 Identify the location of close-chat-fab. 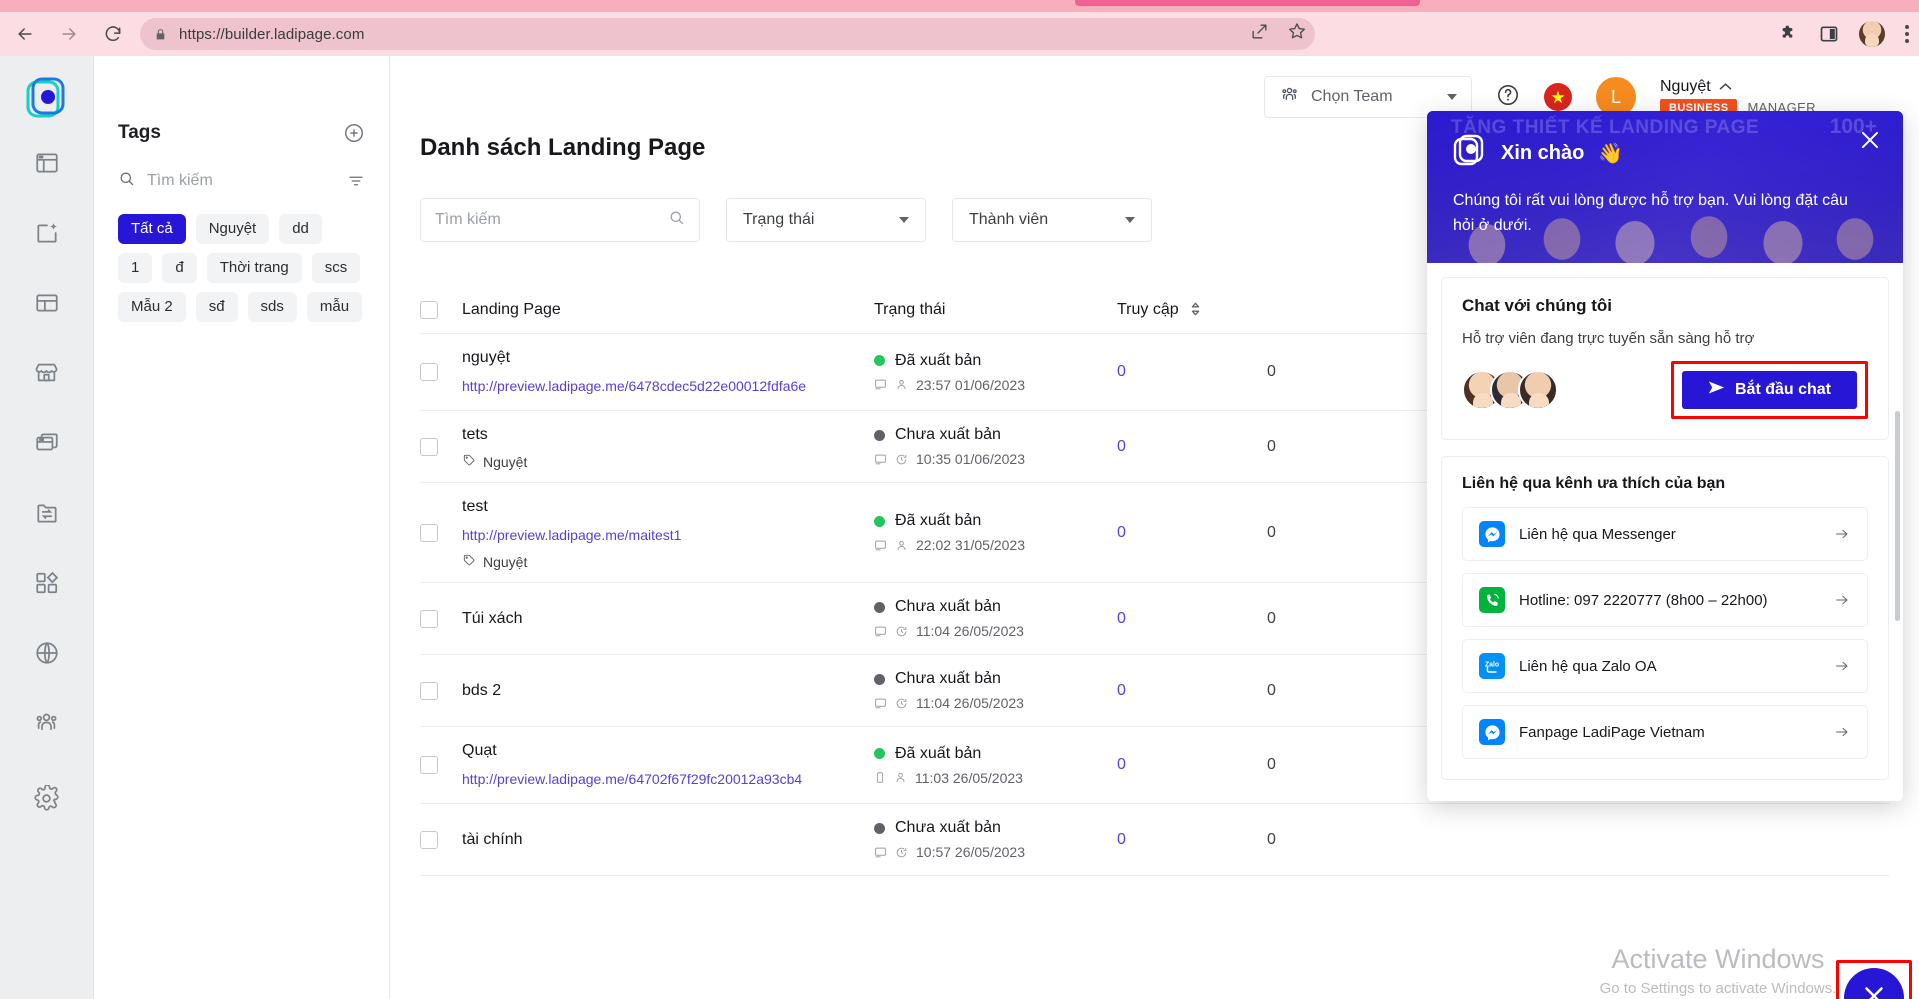
(1874, 983).